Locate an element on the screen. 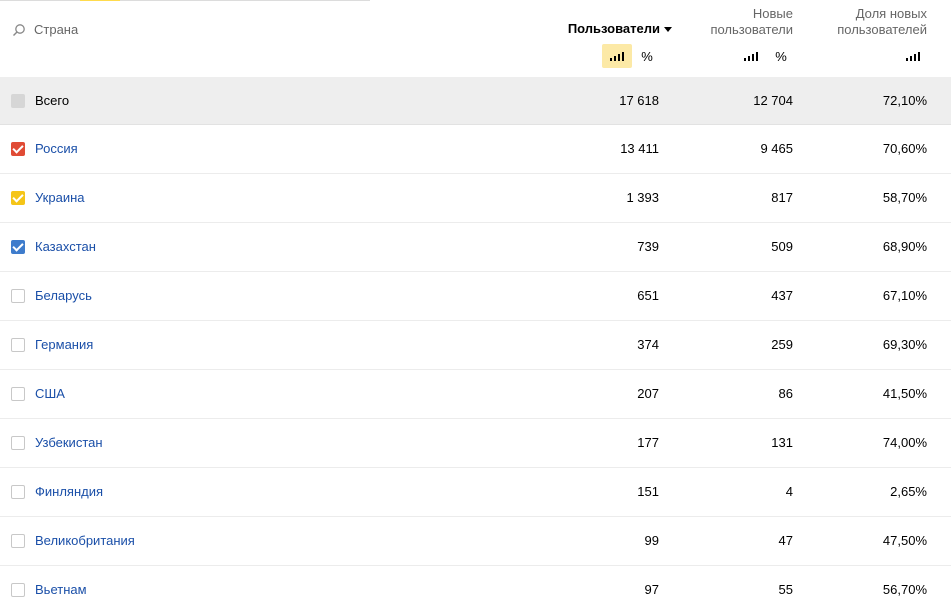  table-row: Вьетнам 97 55 56,70% is located at coordinates (475, 590).